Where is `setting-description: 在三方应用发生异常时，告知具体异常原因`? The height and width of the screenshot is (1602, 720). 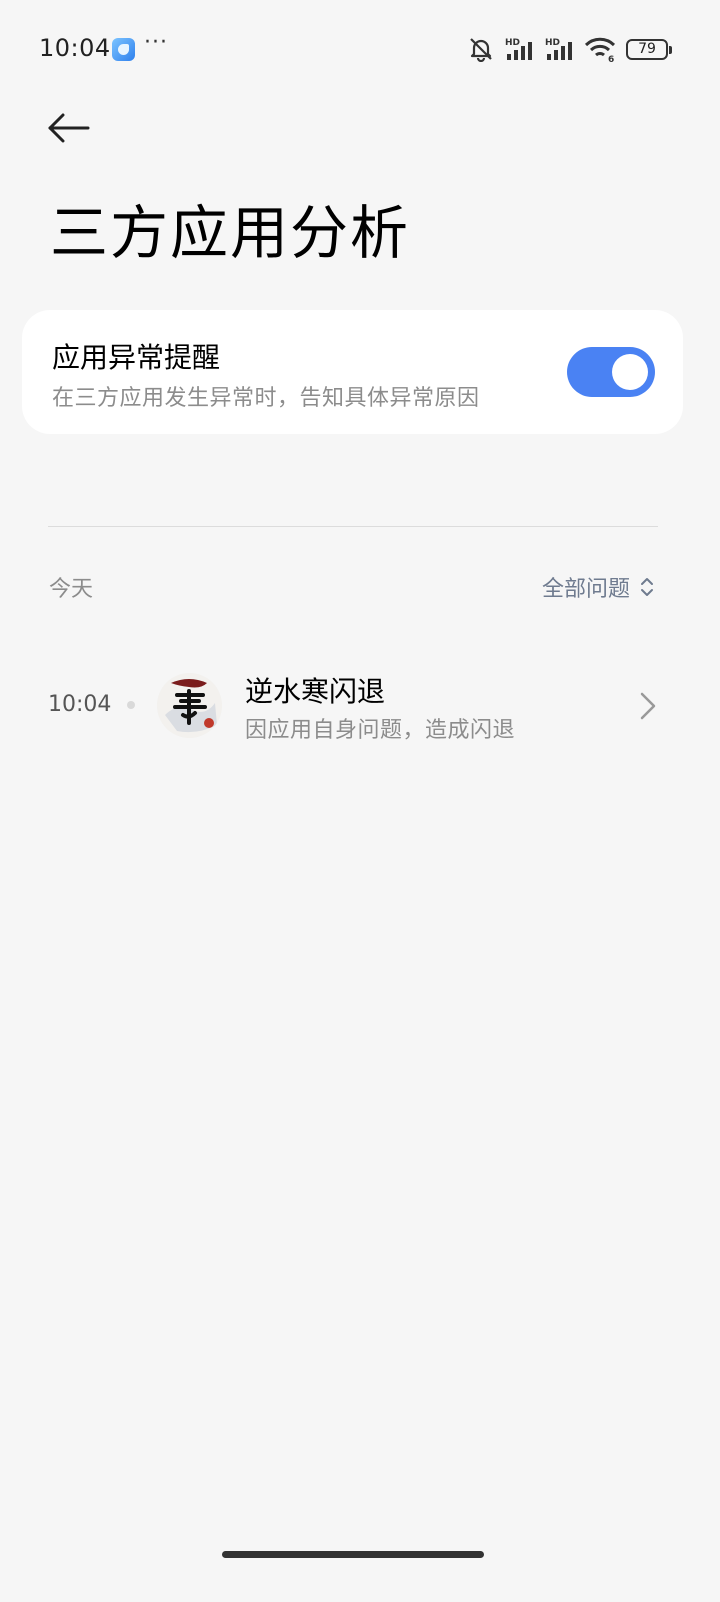 setting-description: 在三方应用发生异常时，告知具体异常原因 is located at coordinates (266, 398).